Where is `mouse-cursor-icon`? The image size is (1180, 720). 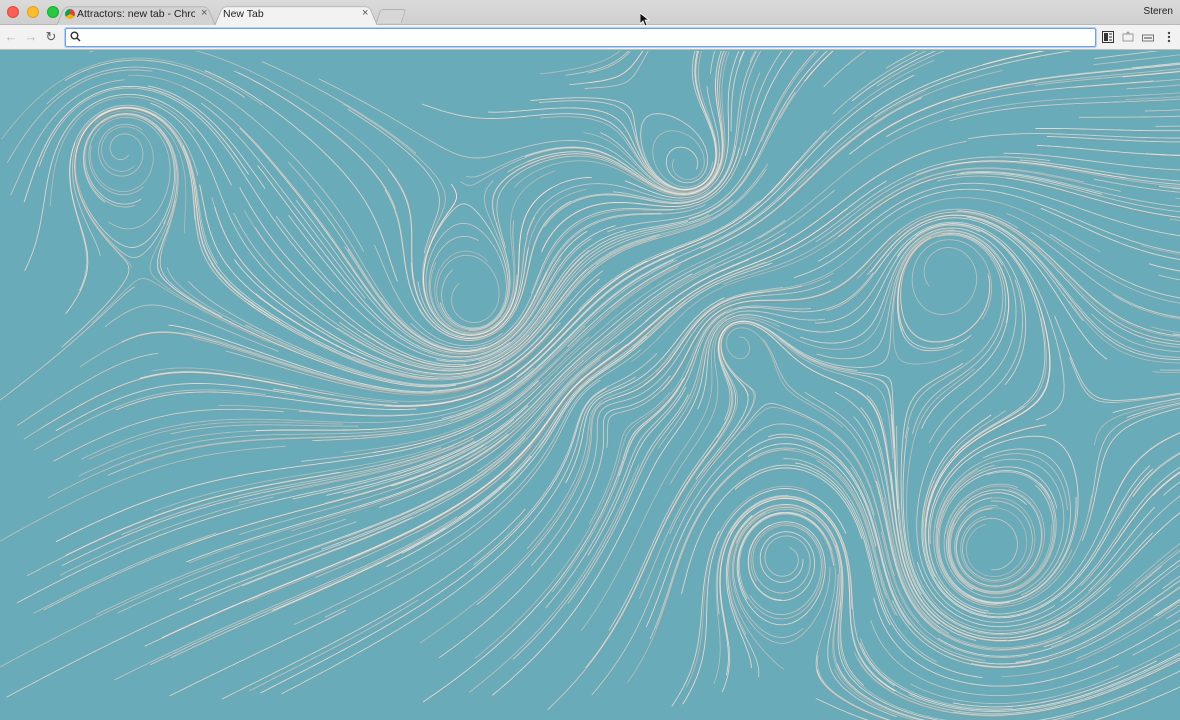 mouse-cursor-icon is located at coordinates (645, 20).